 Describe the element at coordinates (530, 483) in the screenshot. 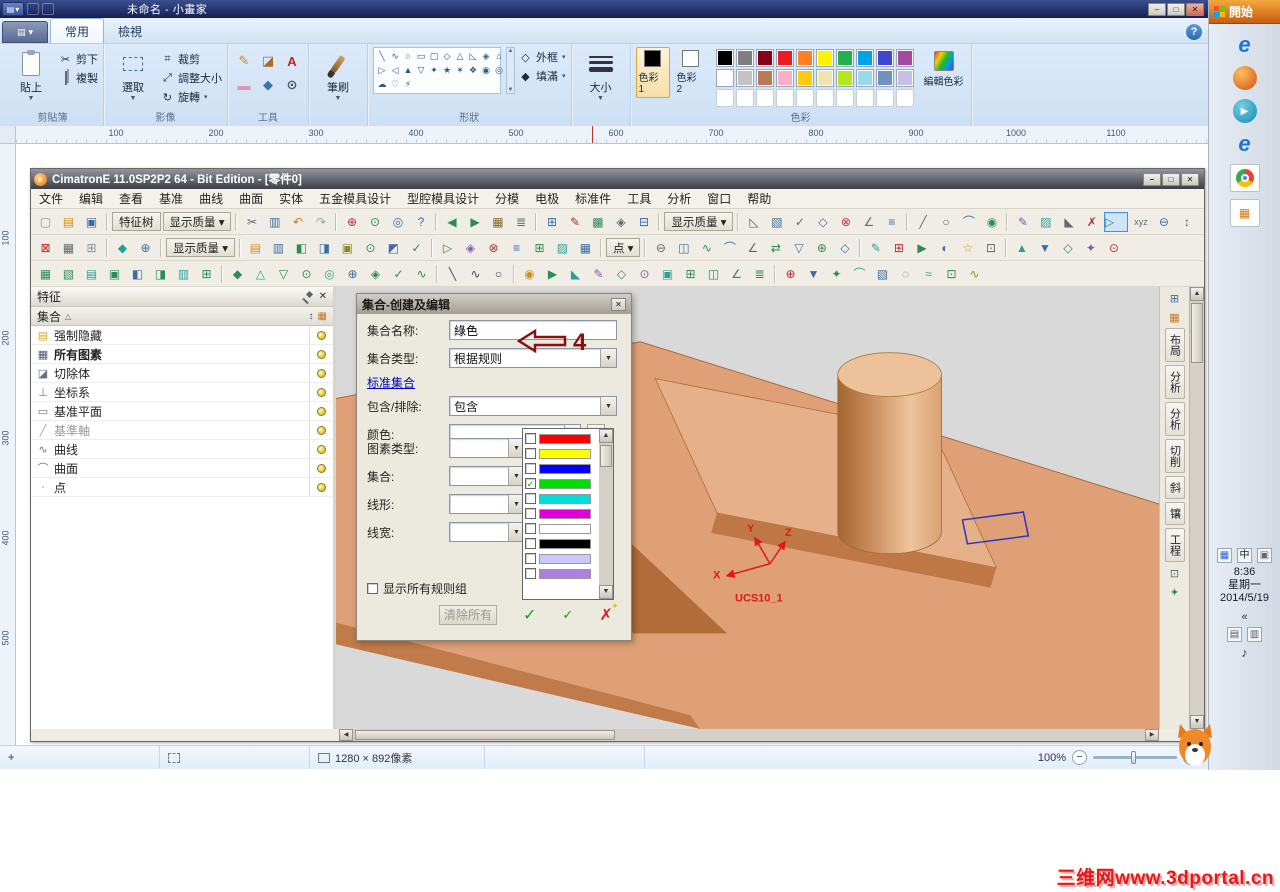

I see `color-checkbox: ✓` at that location.